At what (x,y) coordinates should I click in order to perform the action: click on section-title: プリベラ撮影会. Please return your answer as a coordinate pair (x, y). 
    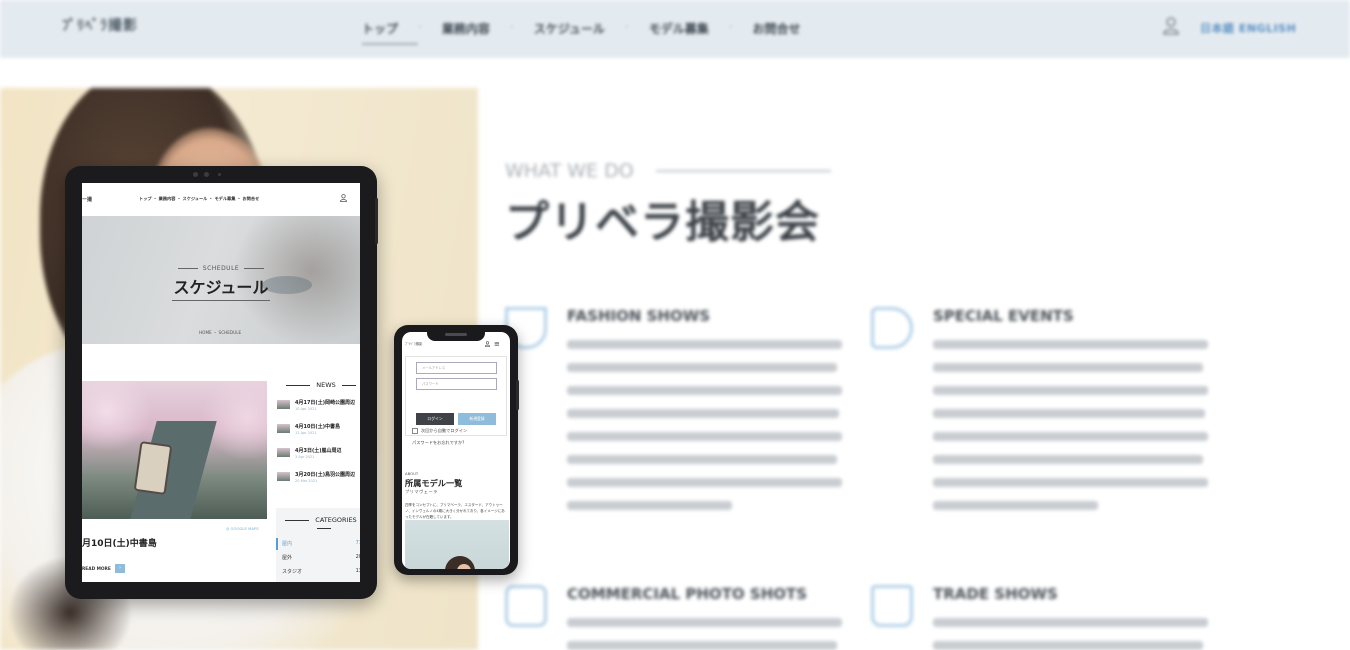
    Looking at the image, I should click on (662, 222).